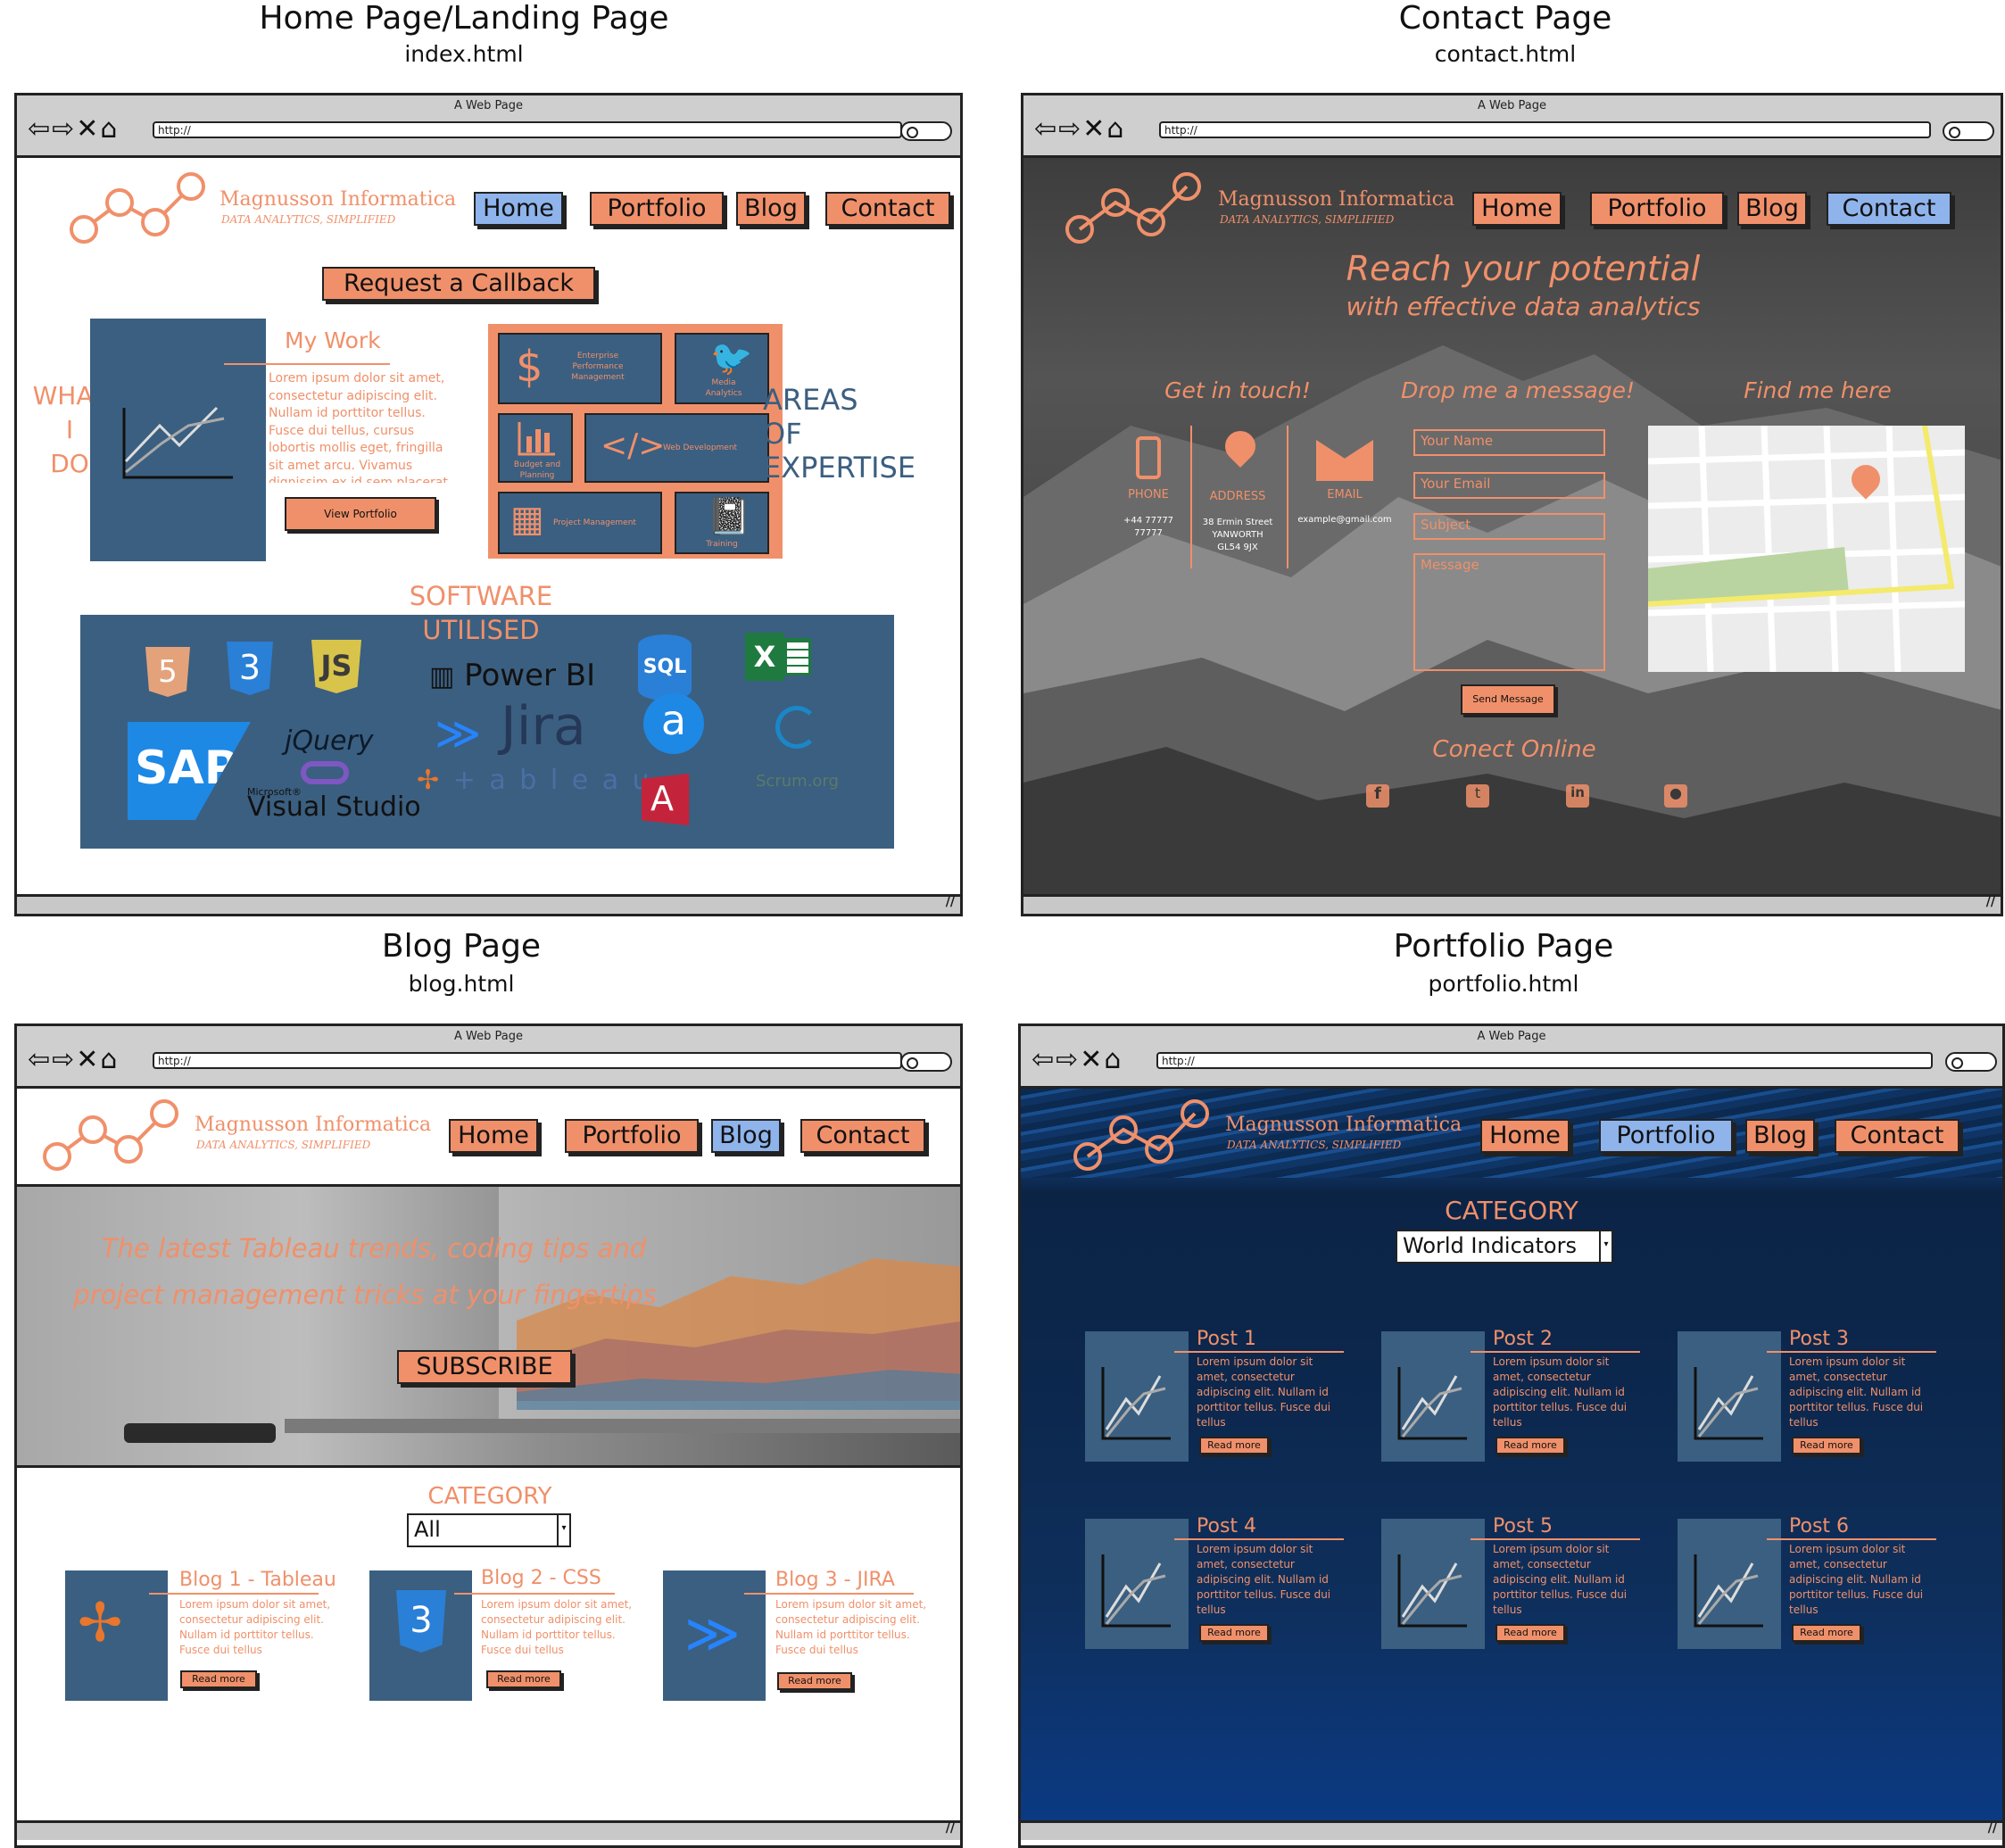 Image resolution: width=2005 pixels, height=1848 pixels. I want to click on twitter-icon: 🐦, so click(731, 358).